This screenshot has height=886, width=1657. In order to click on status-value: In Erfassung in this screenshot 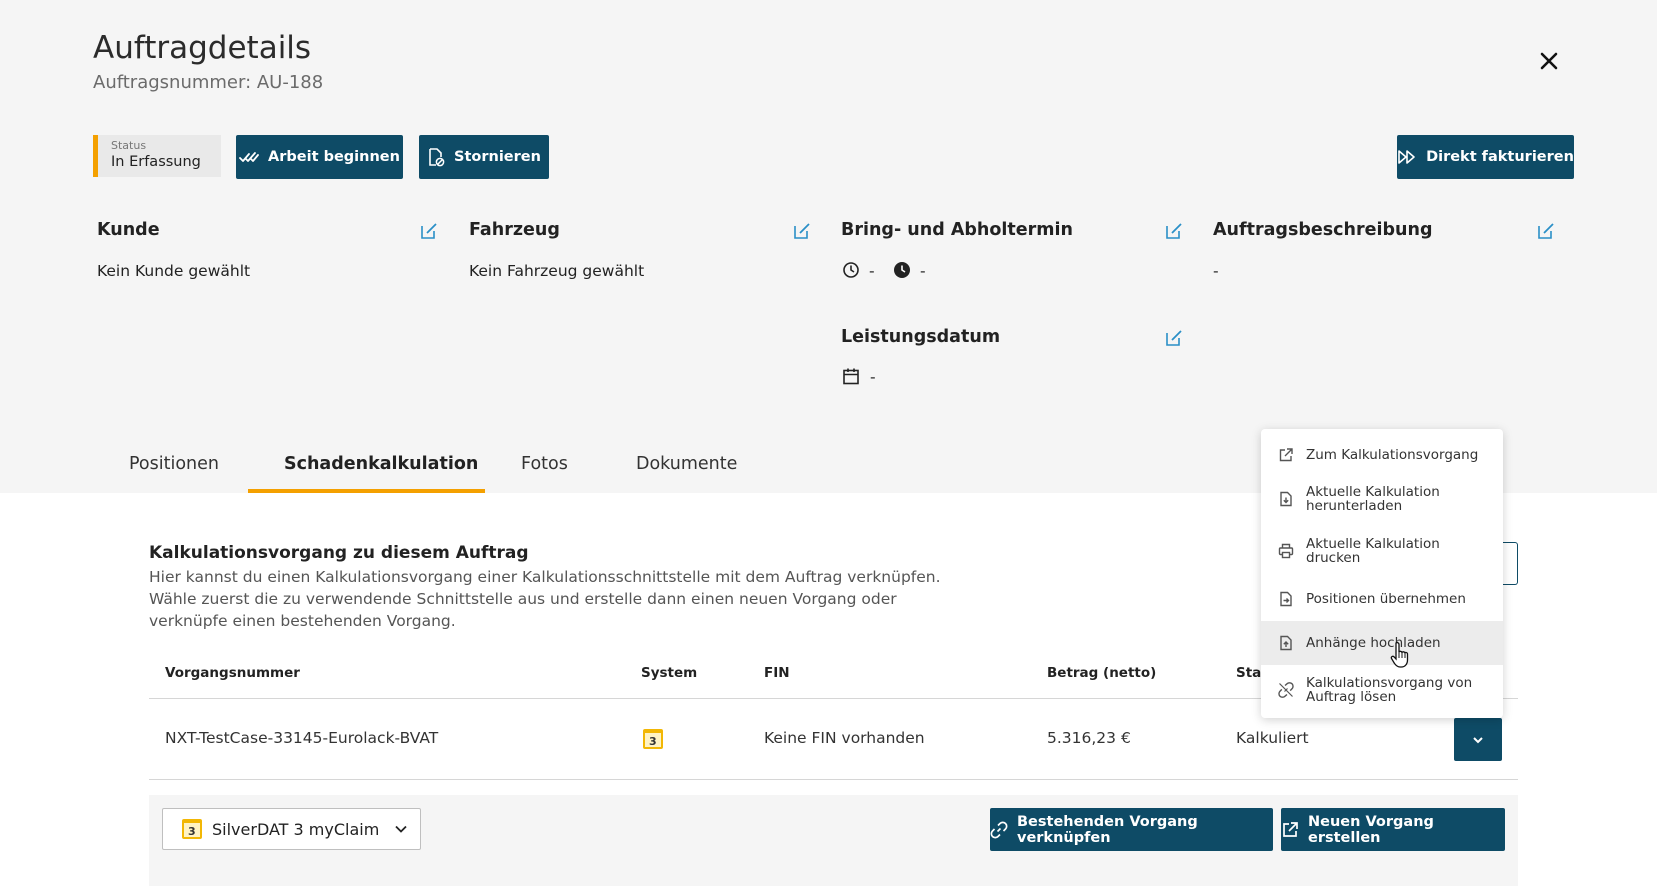, I will do `click(156, 162)`.